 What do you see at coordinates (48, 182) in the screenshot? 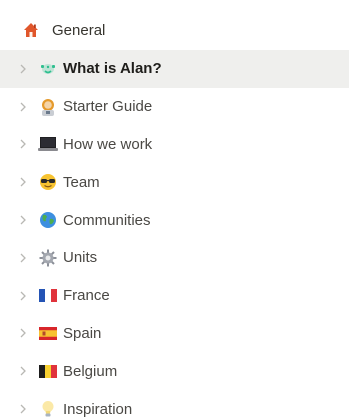
I see `sunglasses-face-icon` at bounding box center [48, 182].